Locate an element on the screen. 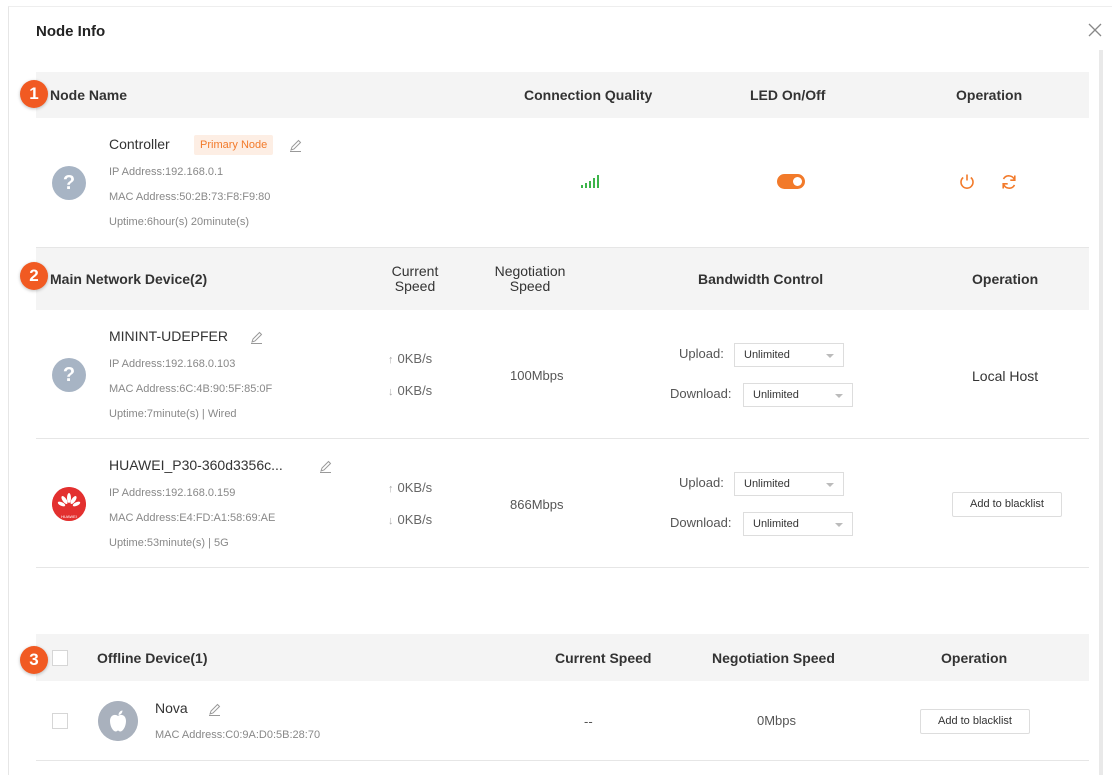 This screenshot has width=1116, height=775. scrollbar is located at coordinates (1101, 412).